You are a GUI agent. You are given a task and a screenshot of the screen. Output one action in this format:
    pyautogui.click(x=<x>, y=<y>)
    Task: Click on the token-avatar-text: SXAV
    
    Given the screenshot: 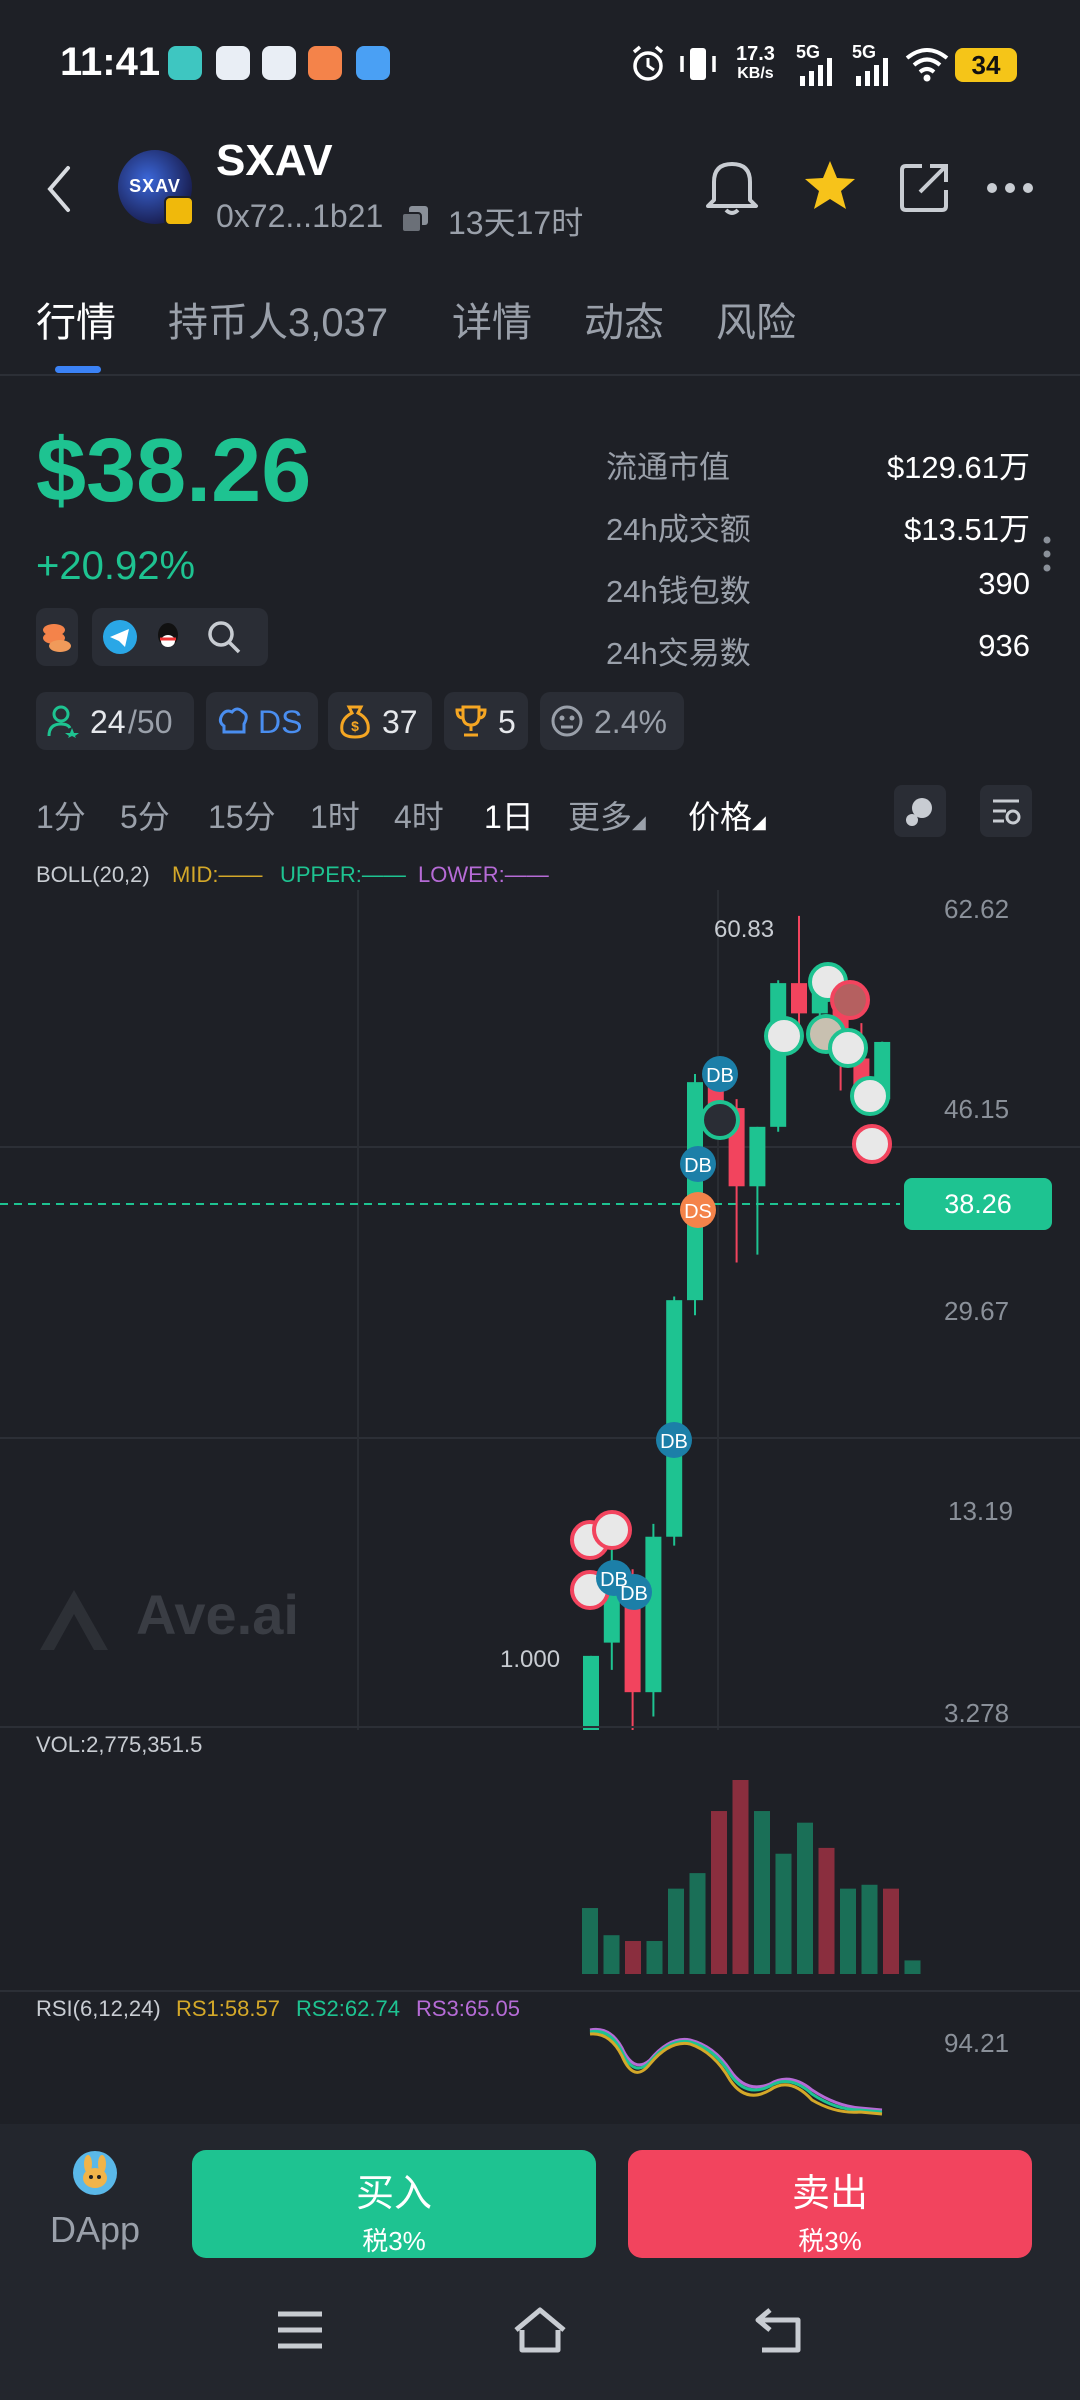 What is the action you would take?
    pyautogui.click(x=155, y=186)
    